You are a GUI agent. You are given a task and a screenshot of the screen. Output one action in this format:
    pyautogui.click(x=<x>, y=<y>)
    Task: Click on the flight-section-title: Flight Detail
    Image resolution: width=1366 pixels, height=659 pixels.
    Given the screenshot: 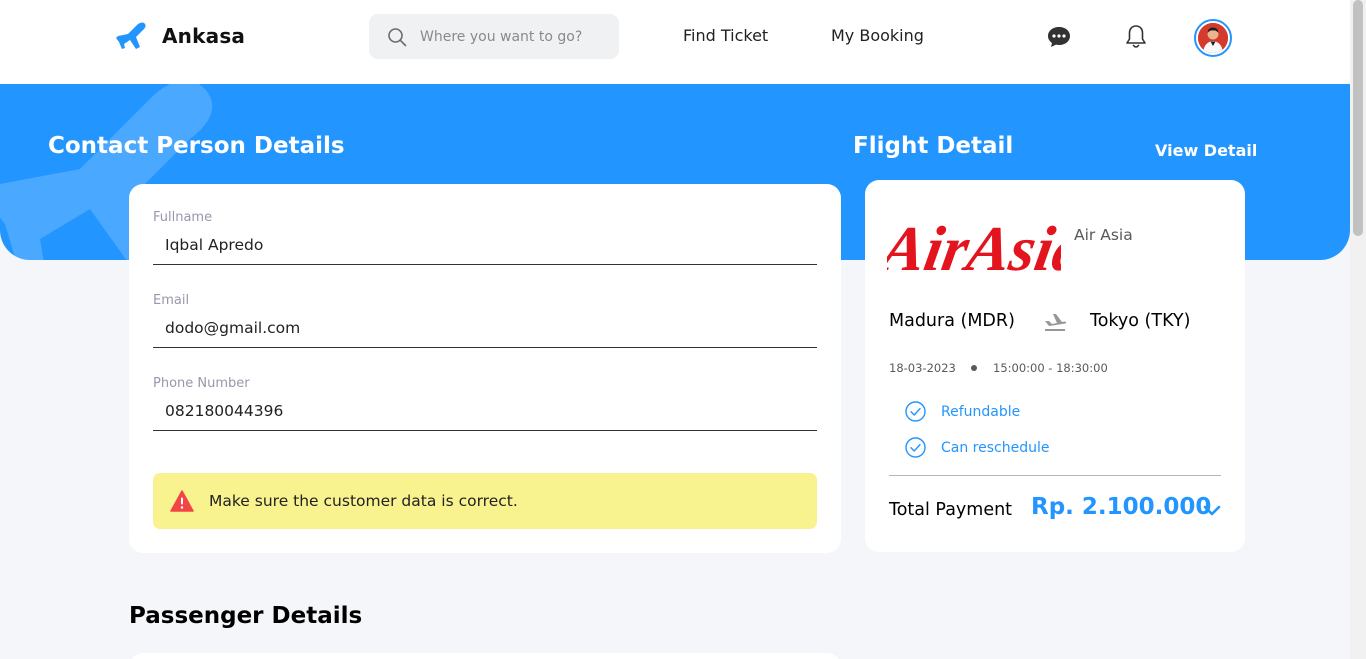 What is the action you would take?
    pyautogui.click(x=933, y=146)
    